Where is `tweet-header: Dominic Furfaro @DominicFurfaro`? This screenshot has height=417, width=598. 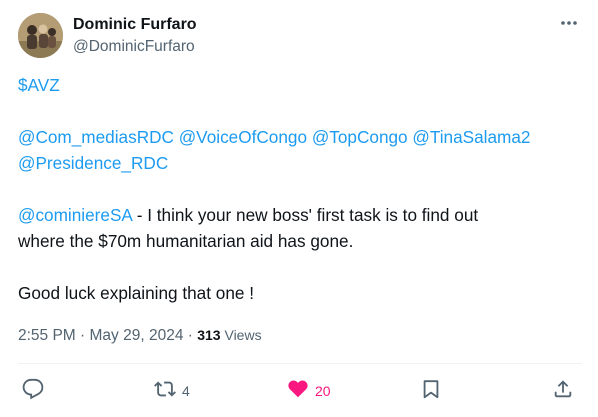 tweet-header: Dominic Furfaro @DominicFurfaro is located at coordinates (300, 35).